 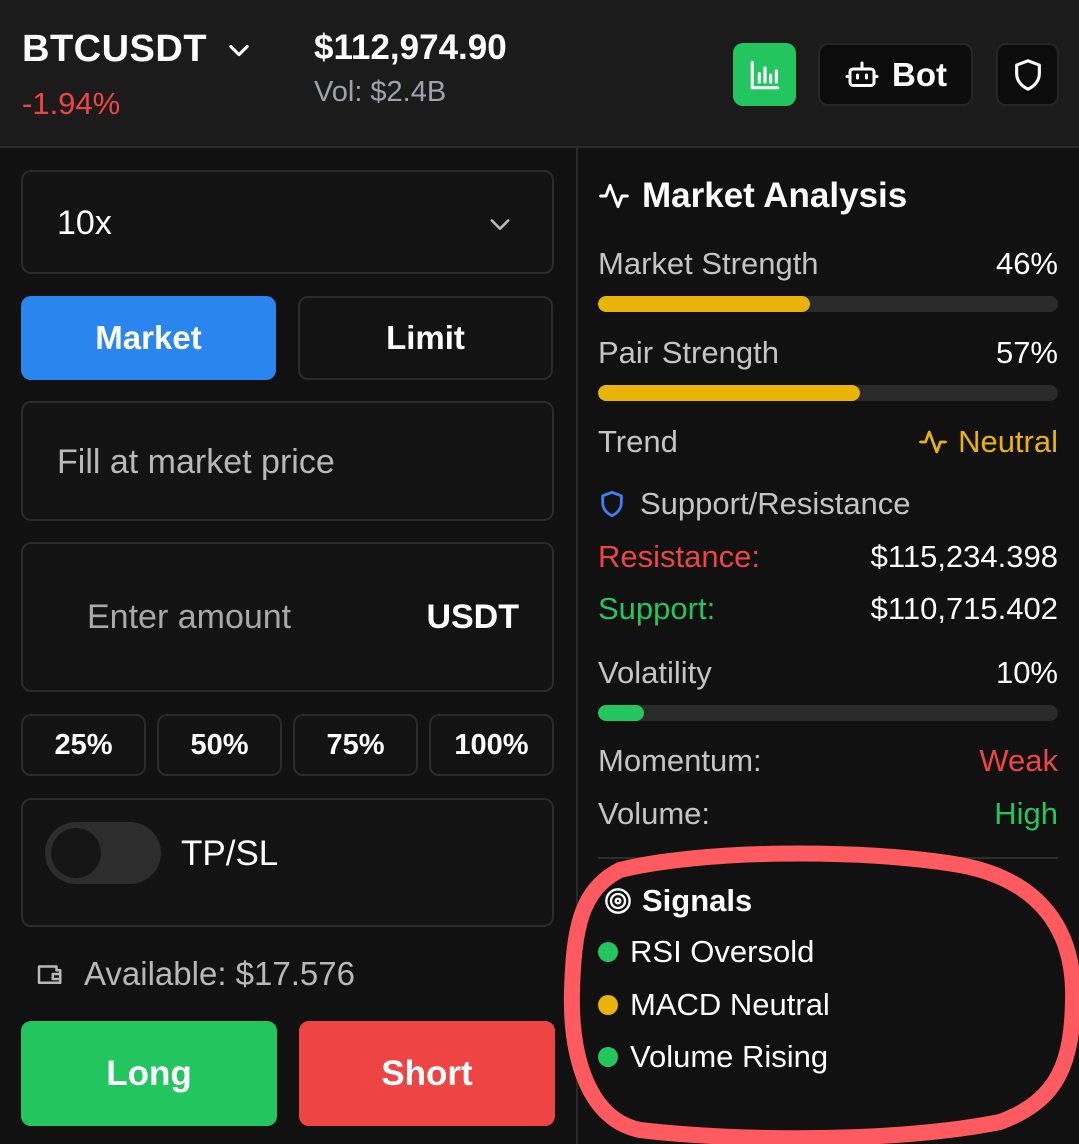 I want to click on support-row: Support: $110,715.402, so click(x=828, y=609).